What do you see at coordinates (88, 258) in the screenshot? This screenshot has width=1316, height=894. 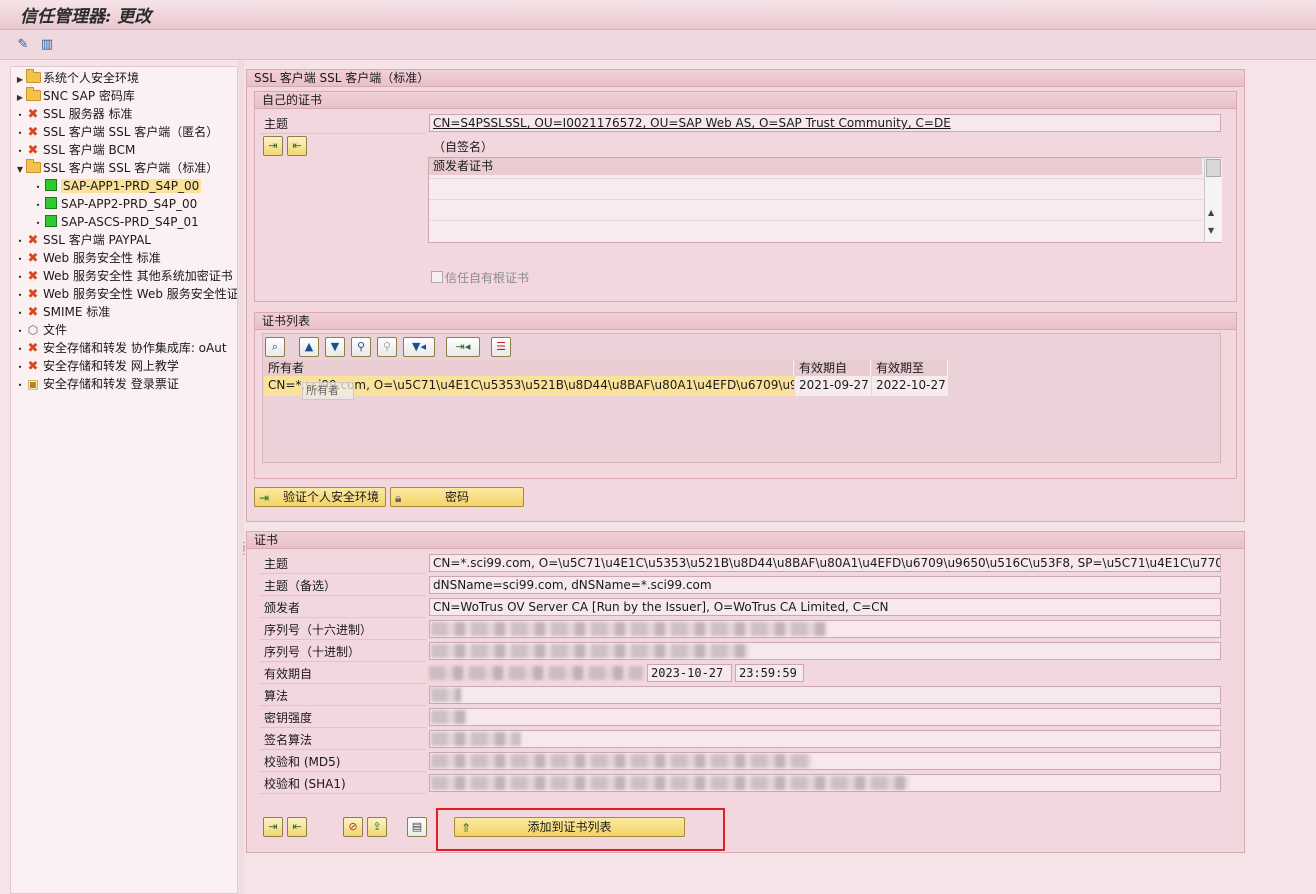 I see `tree-node: • ✖ Web 服务安全性 标准` at bounding box center [88, 258].